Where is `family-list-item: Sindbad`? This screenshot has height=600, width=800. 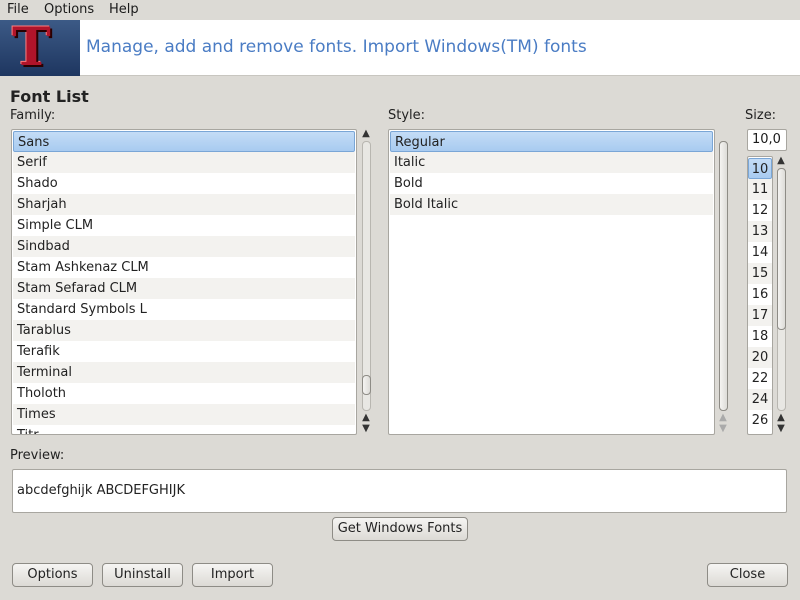 family-list-item: Sindbad is located at coordinates (184, 246).